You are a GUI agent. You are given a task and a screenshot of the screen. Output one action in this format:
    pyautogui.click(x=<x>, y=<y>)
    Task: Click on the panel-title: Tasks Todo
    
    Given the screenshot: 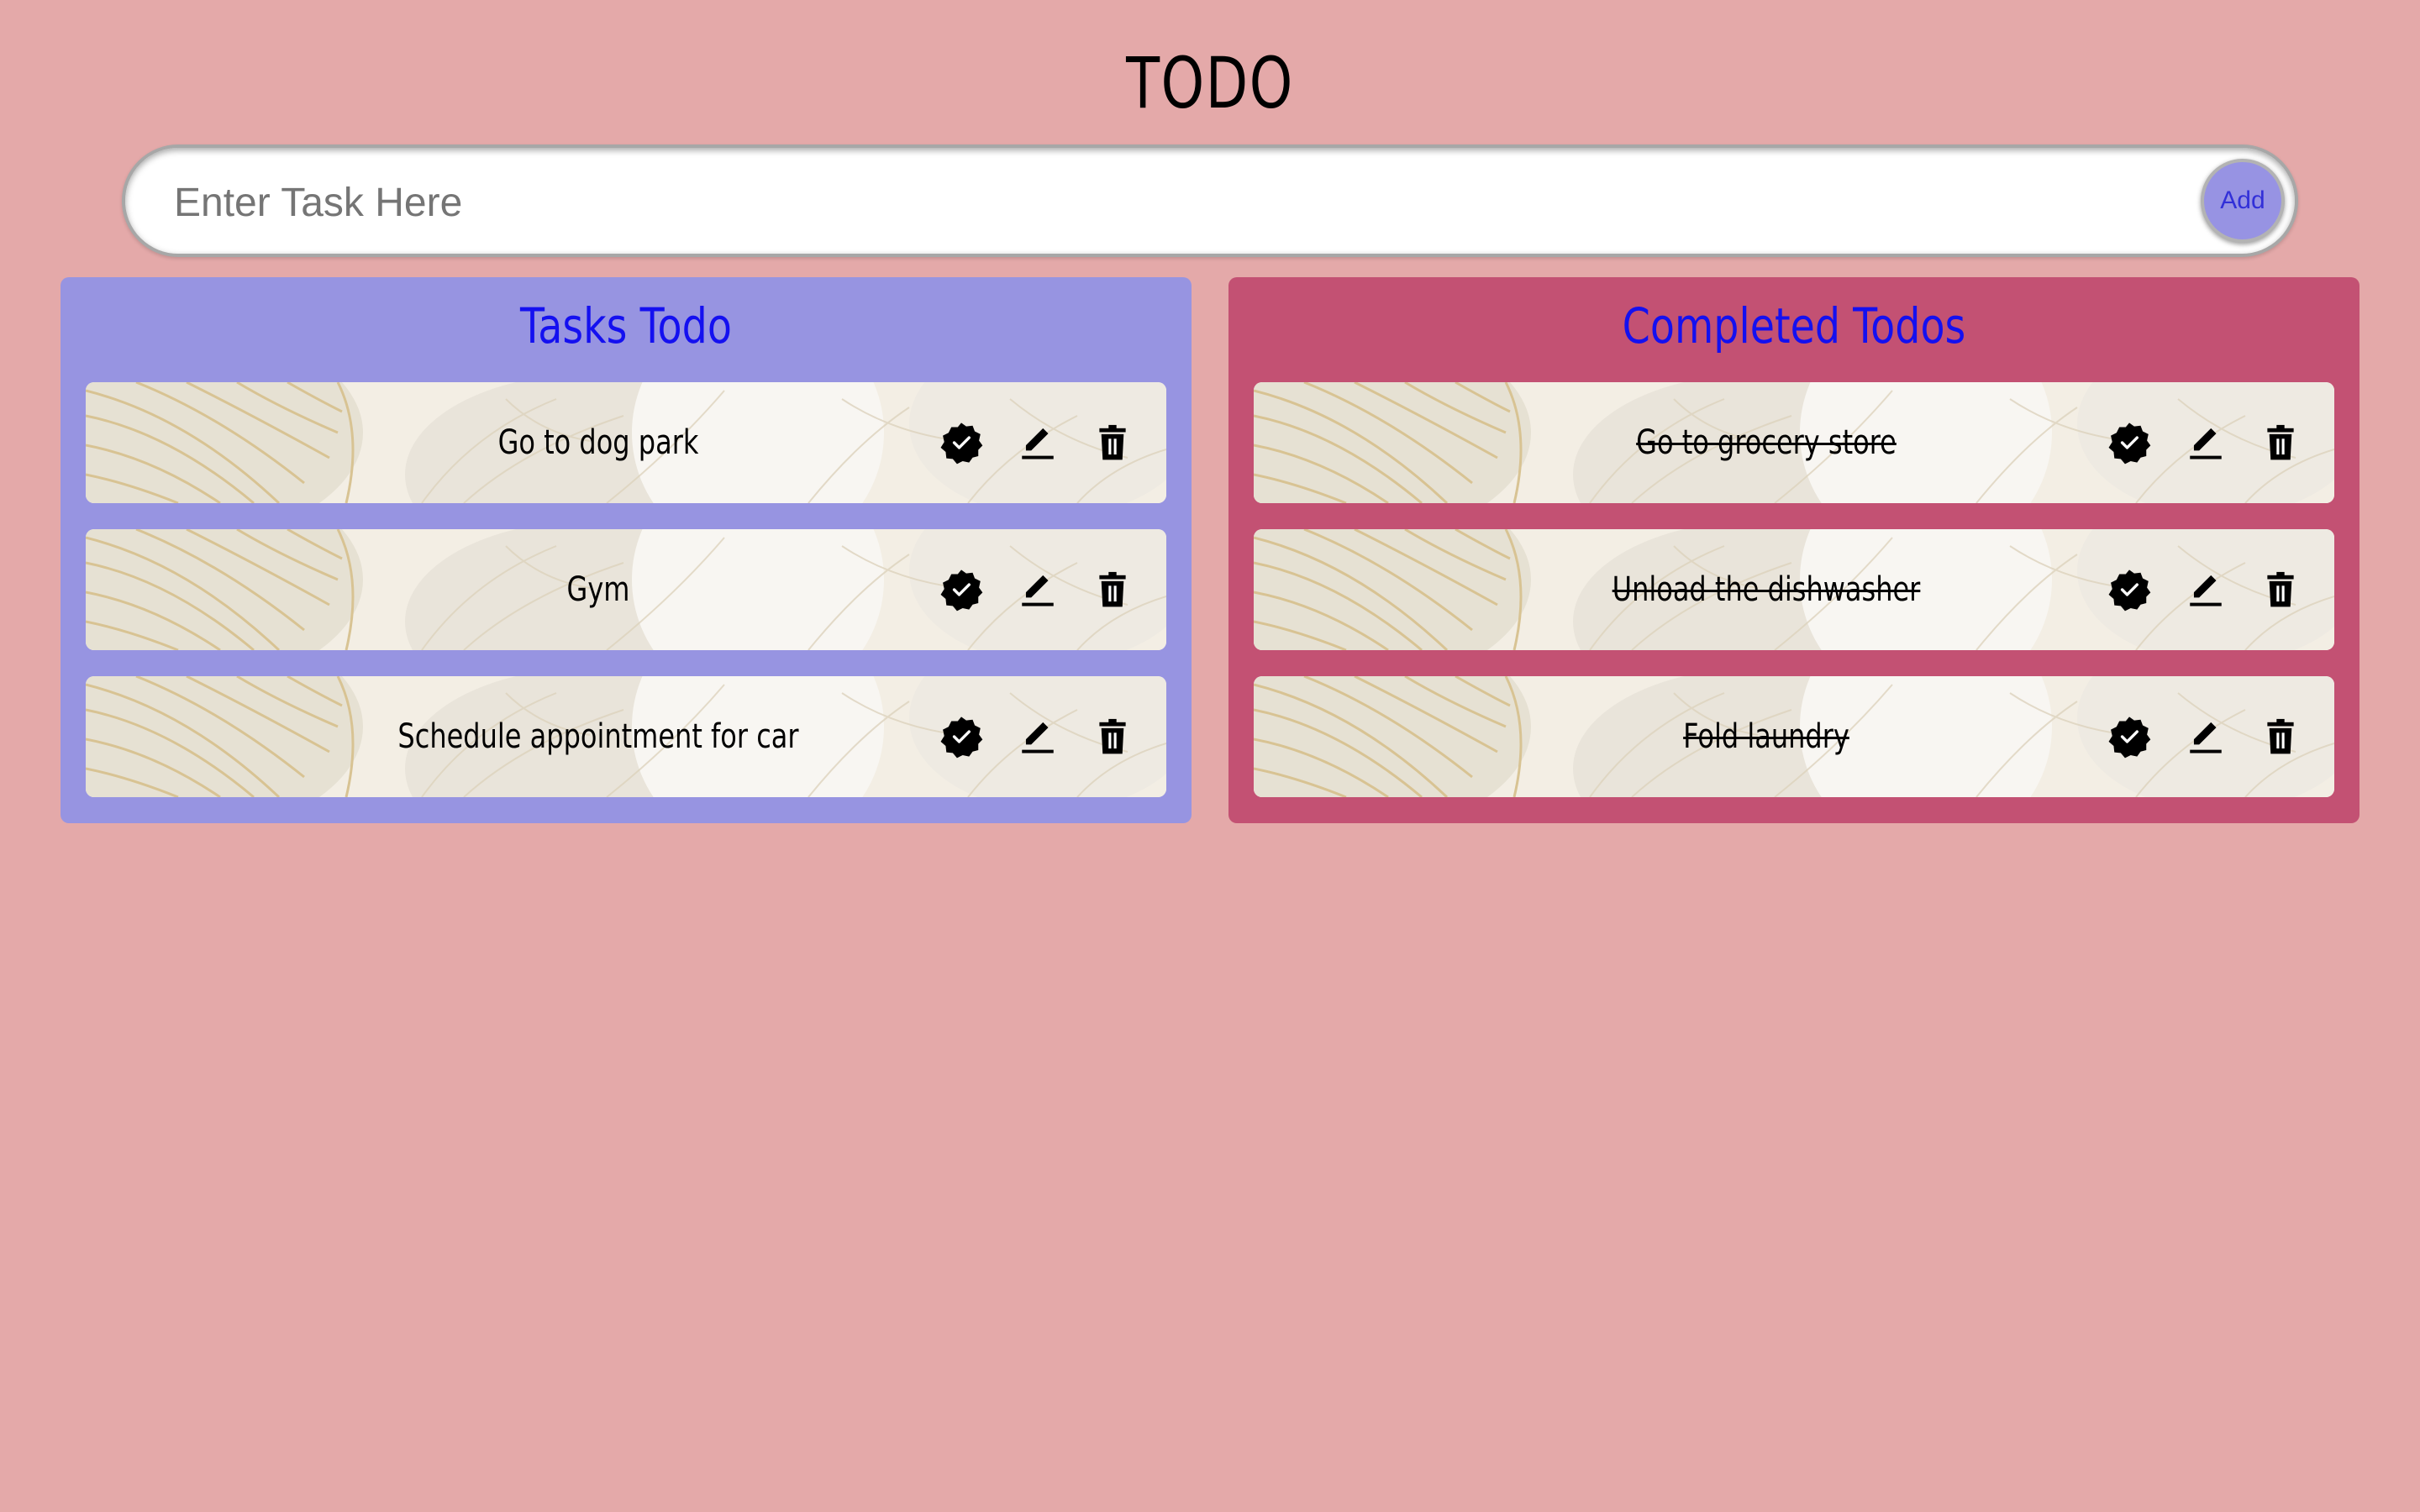 What is the action you would take?
    pyautogui.click(x=626, y=325)
    